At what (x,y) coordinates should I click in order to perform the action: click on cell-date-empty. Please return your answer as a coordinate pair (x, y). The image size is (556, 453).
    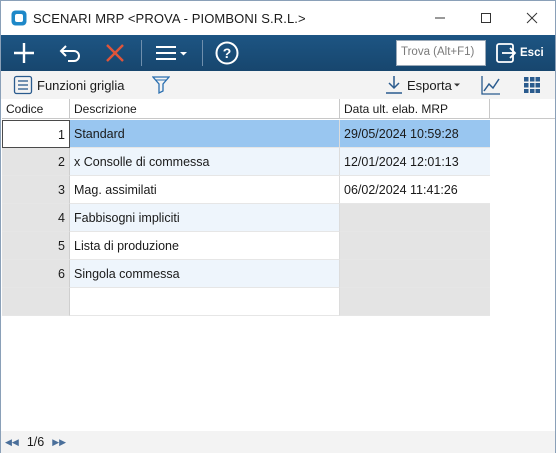
    Looking at the image, I should click on (415, 302).